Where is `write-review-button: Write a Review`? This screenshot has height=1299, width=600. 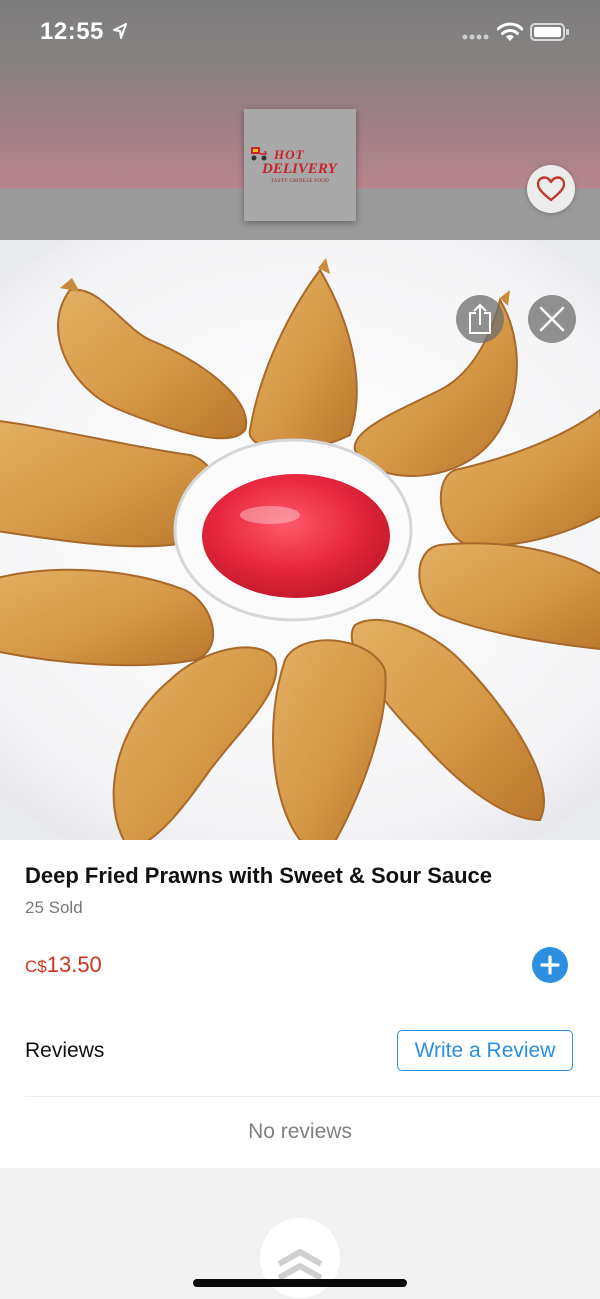
write-review-button: Write a Review is located at coordinates (485, 1050).